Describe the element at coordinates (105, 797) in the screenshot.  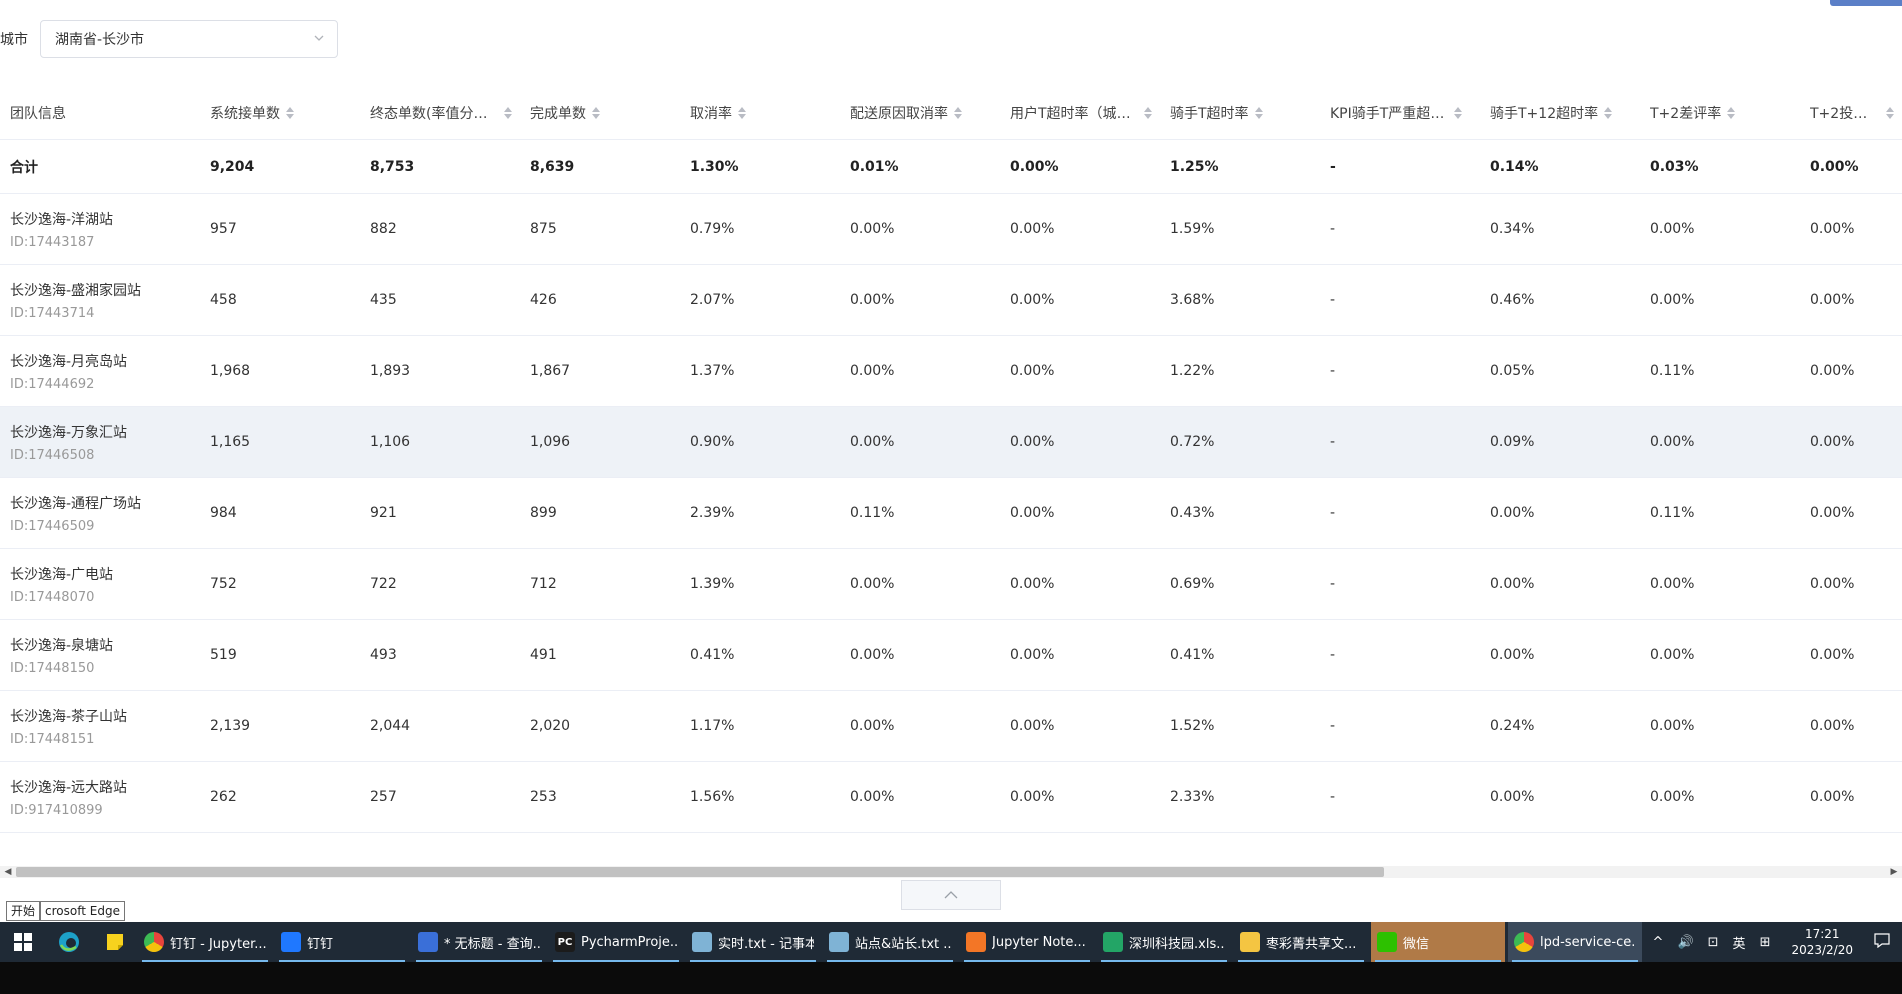
I see `team-info-cell: 长沙逸海-远大路站 ID:917410899` at that location.